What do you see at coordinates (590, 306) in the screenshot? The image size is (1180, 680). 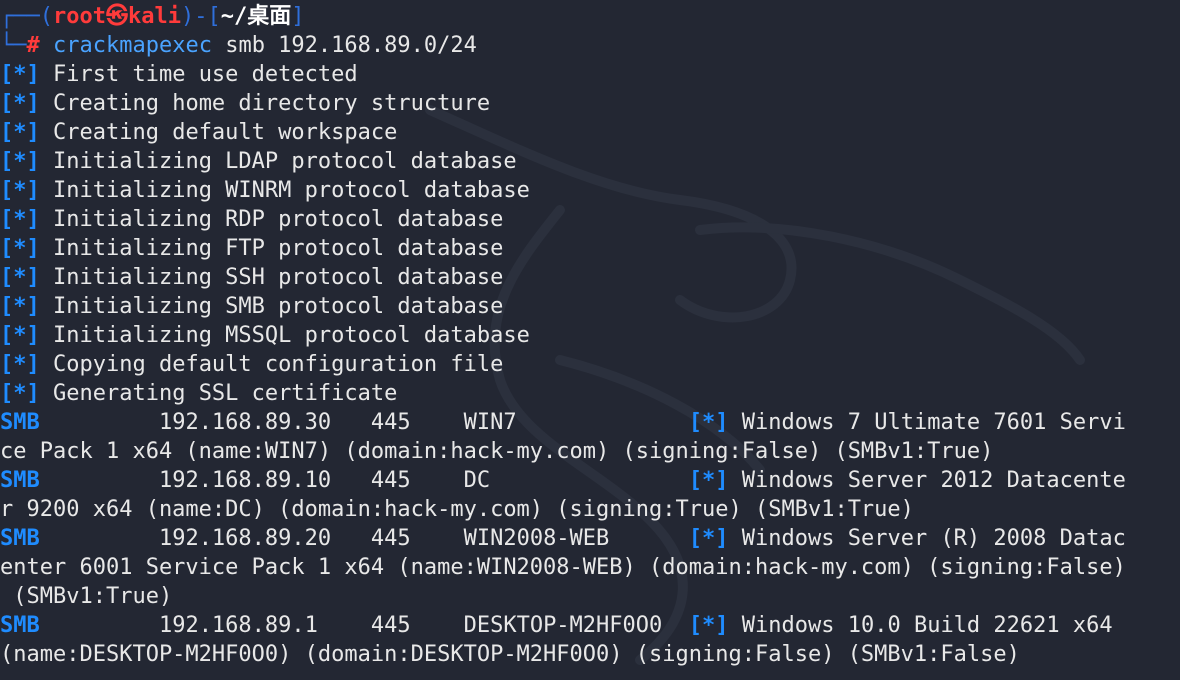 I see `info-line: [*] Initializing SMB protocol database` at bounding box center [590, 306].